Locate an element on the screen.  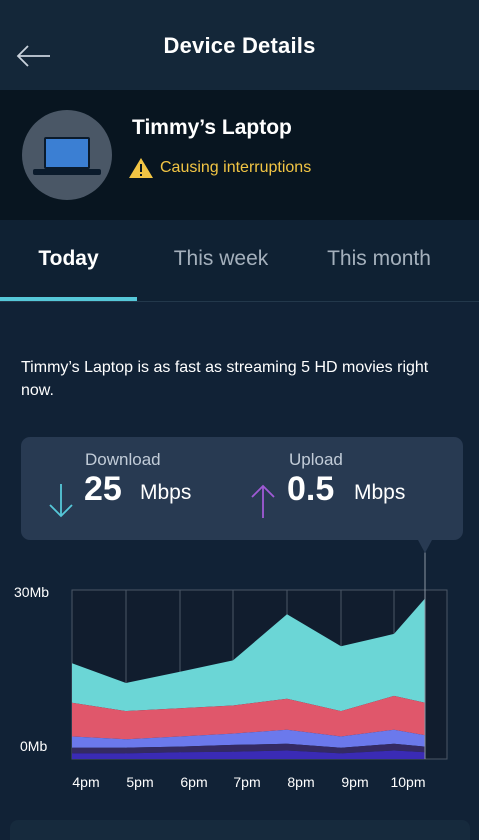
header-bar: Device Details is located at coordinates (239, 45).